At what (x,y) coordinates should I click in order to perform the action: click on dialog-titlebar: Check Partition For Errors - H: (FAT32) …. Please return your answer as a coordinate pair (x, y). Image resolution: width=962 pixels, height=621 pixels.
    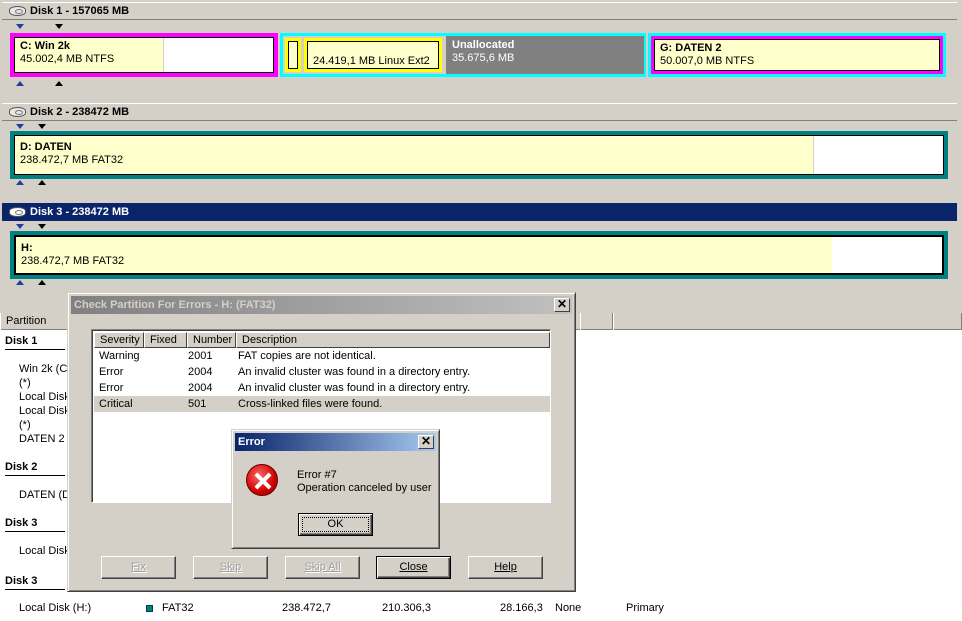
    Looking at the image, I should click on (321, 305).